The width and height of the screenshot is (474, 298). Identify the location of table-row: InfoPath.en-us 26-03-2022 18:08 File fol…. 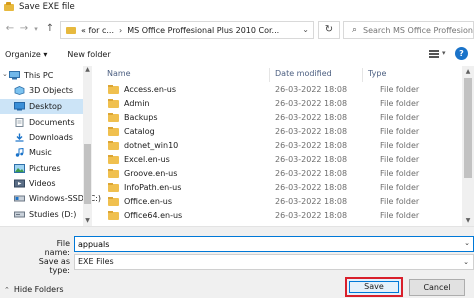
(281, 187).